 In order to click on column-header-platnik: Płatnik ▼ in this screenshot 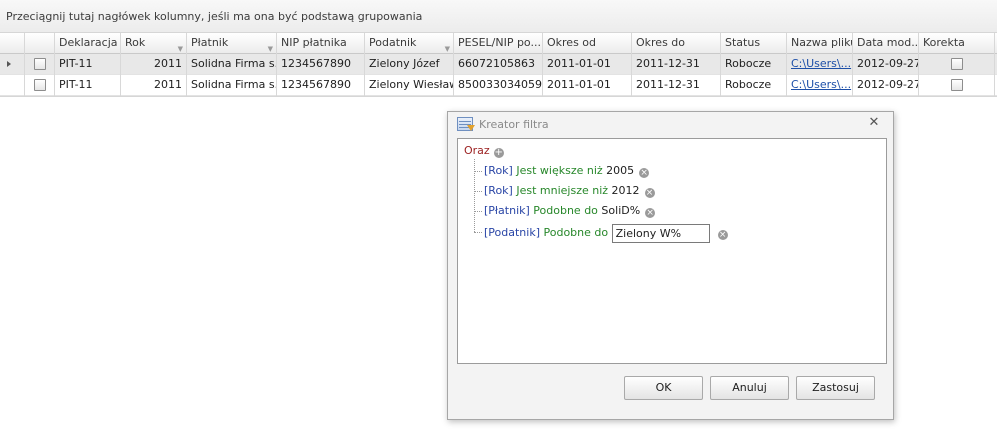, I will do `click(232, 43)`.